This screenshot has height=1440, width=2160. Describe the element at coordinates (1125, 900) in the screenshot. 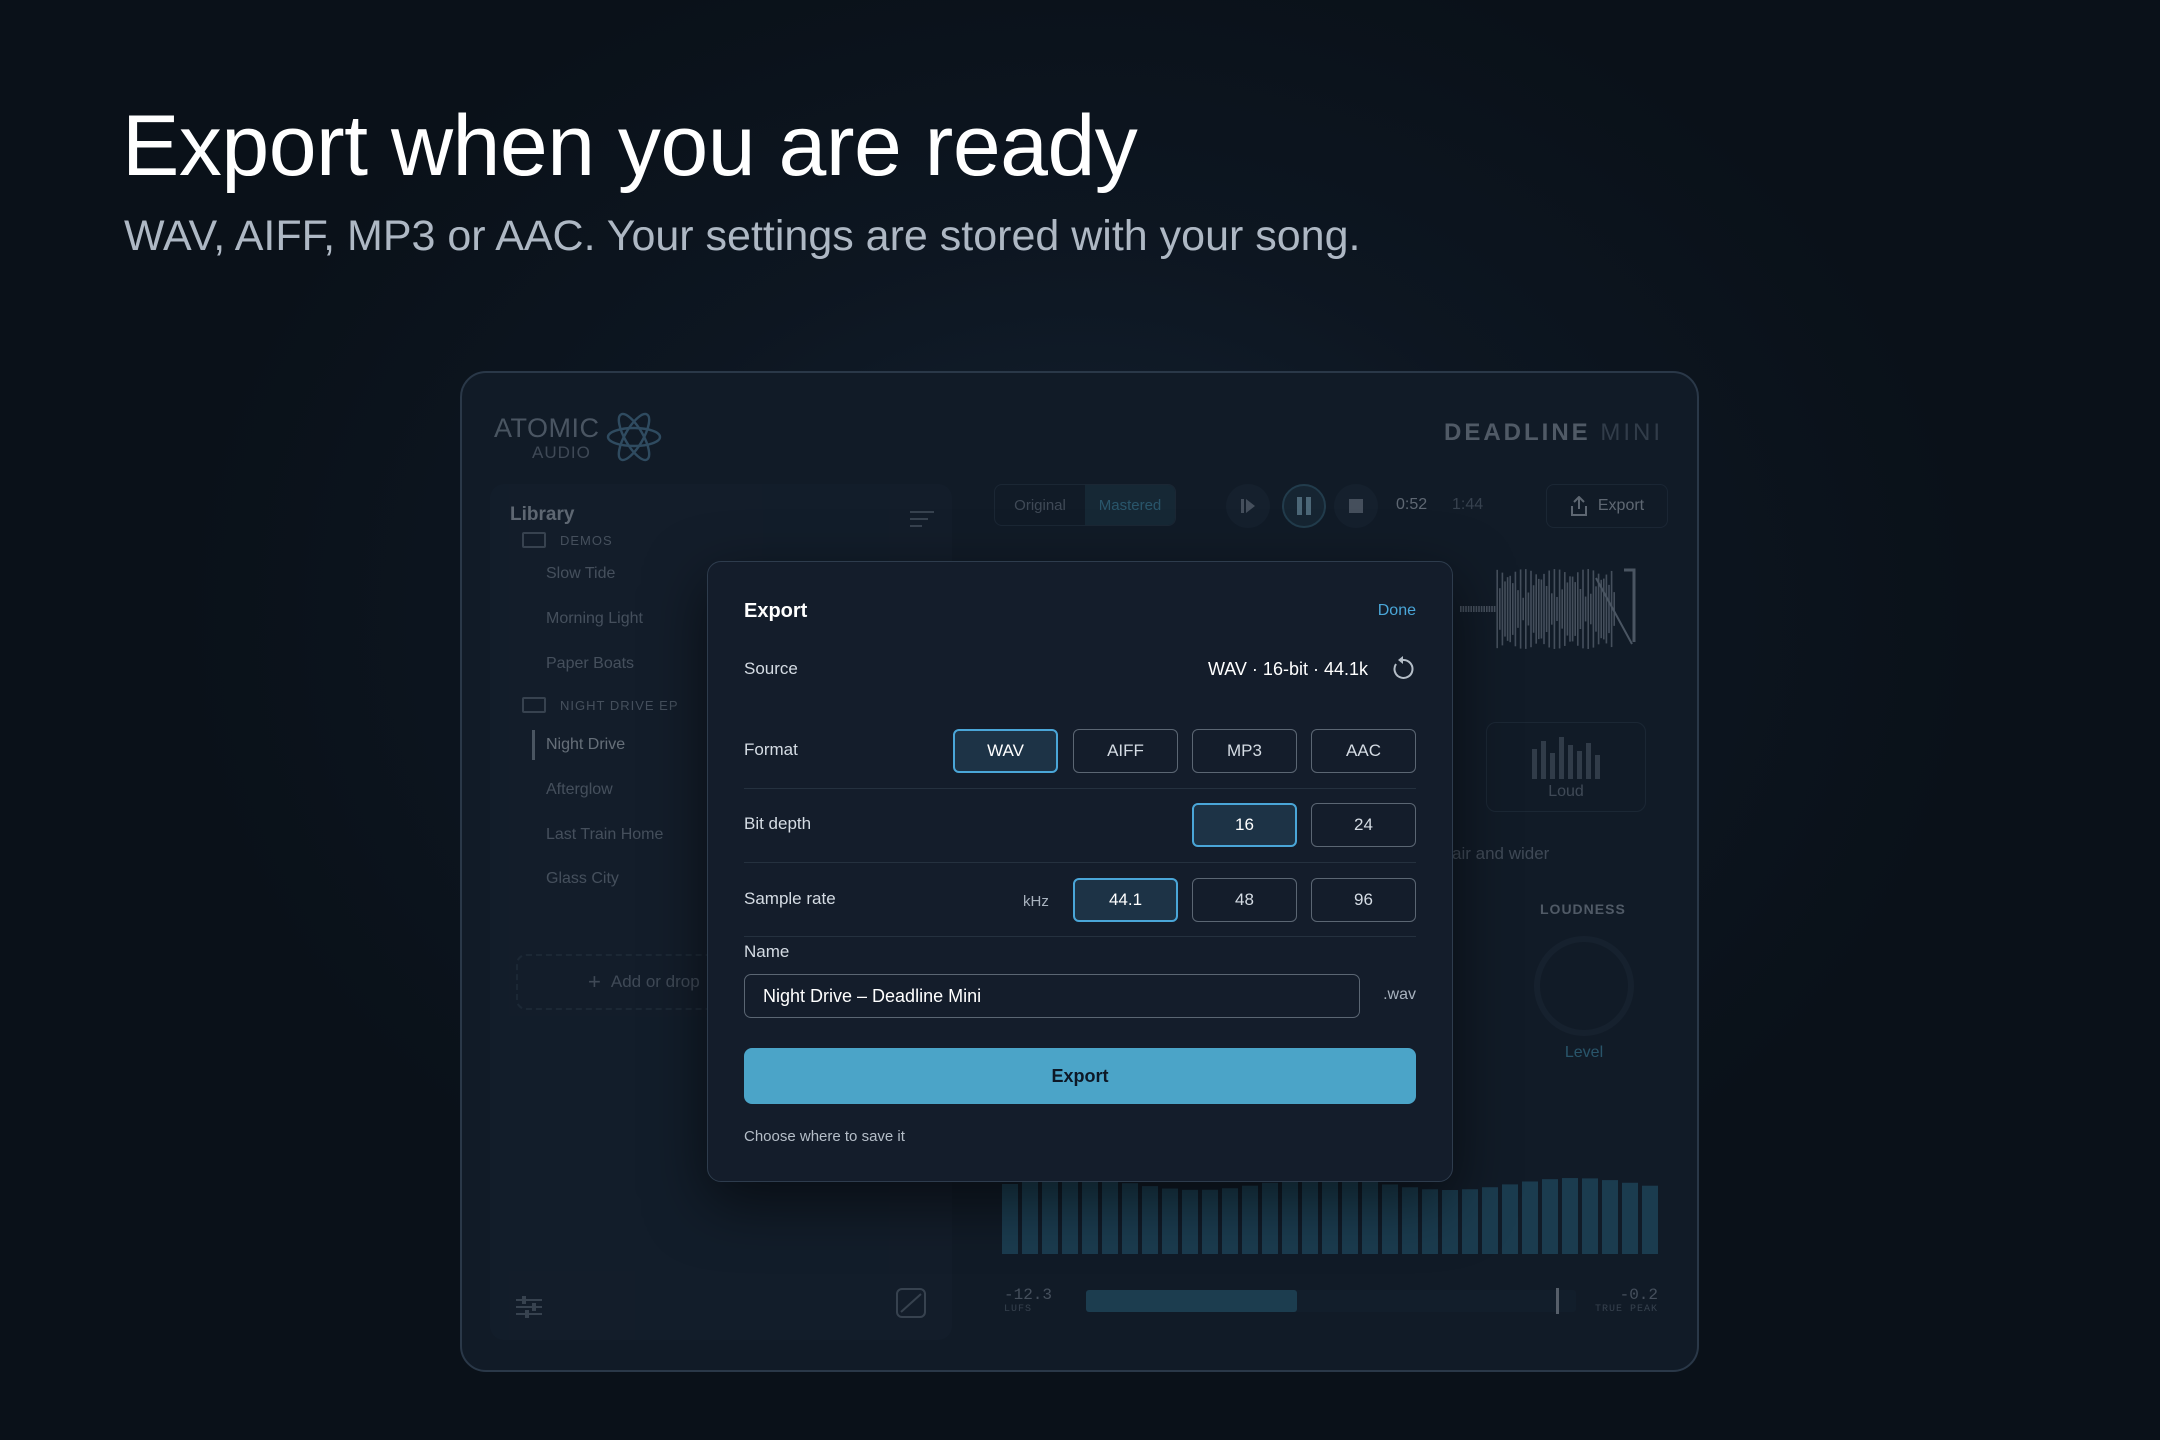

I see `sample-rate-option-44-1: 44.1` at that location.